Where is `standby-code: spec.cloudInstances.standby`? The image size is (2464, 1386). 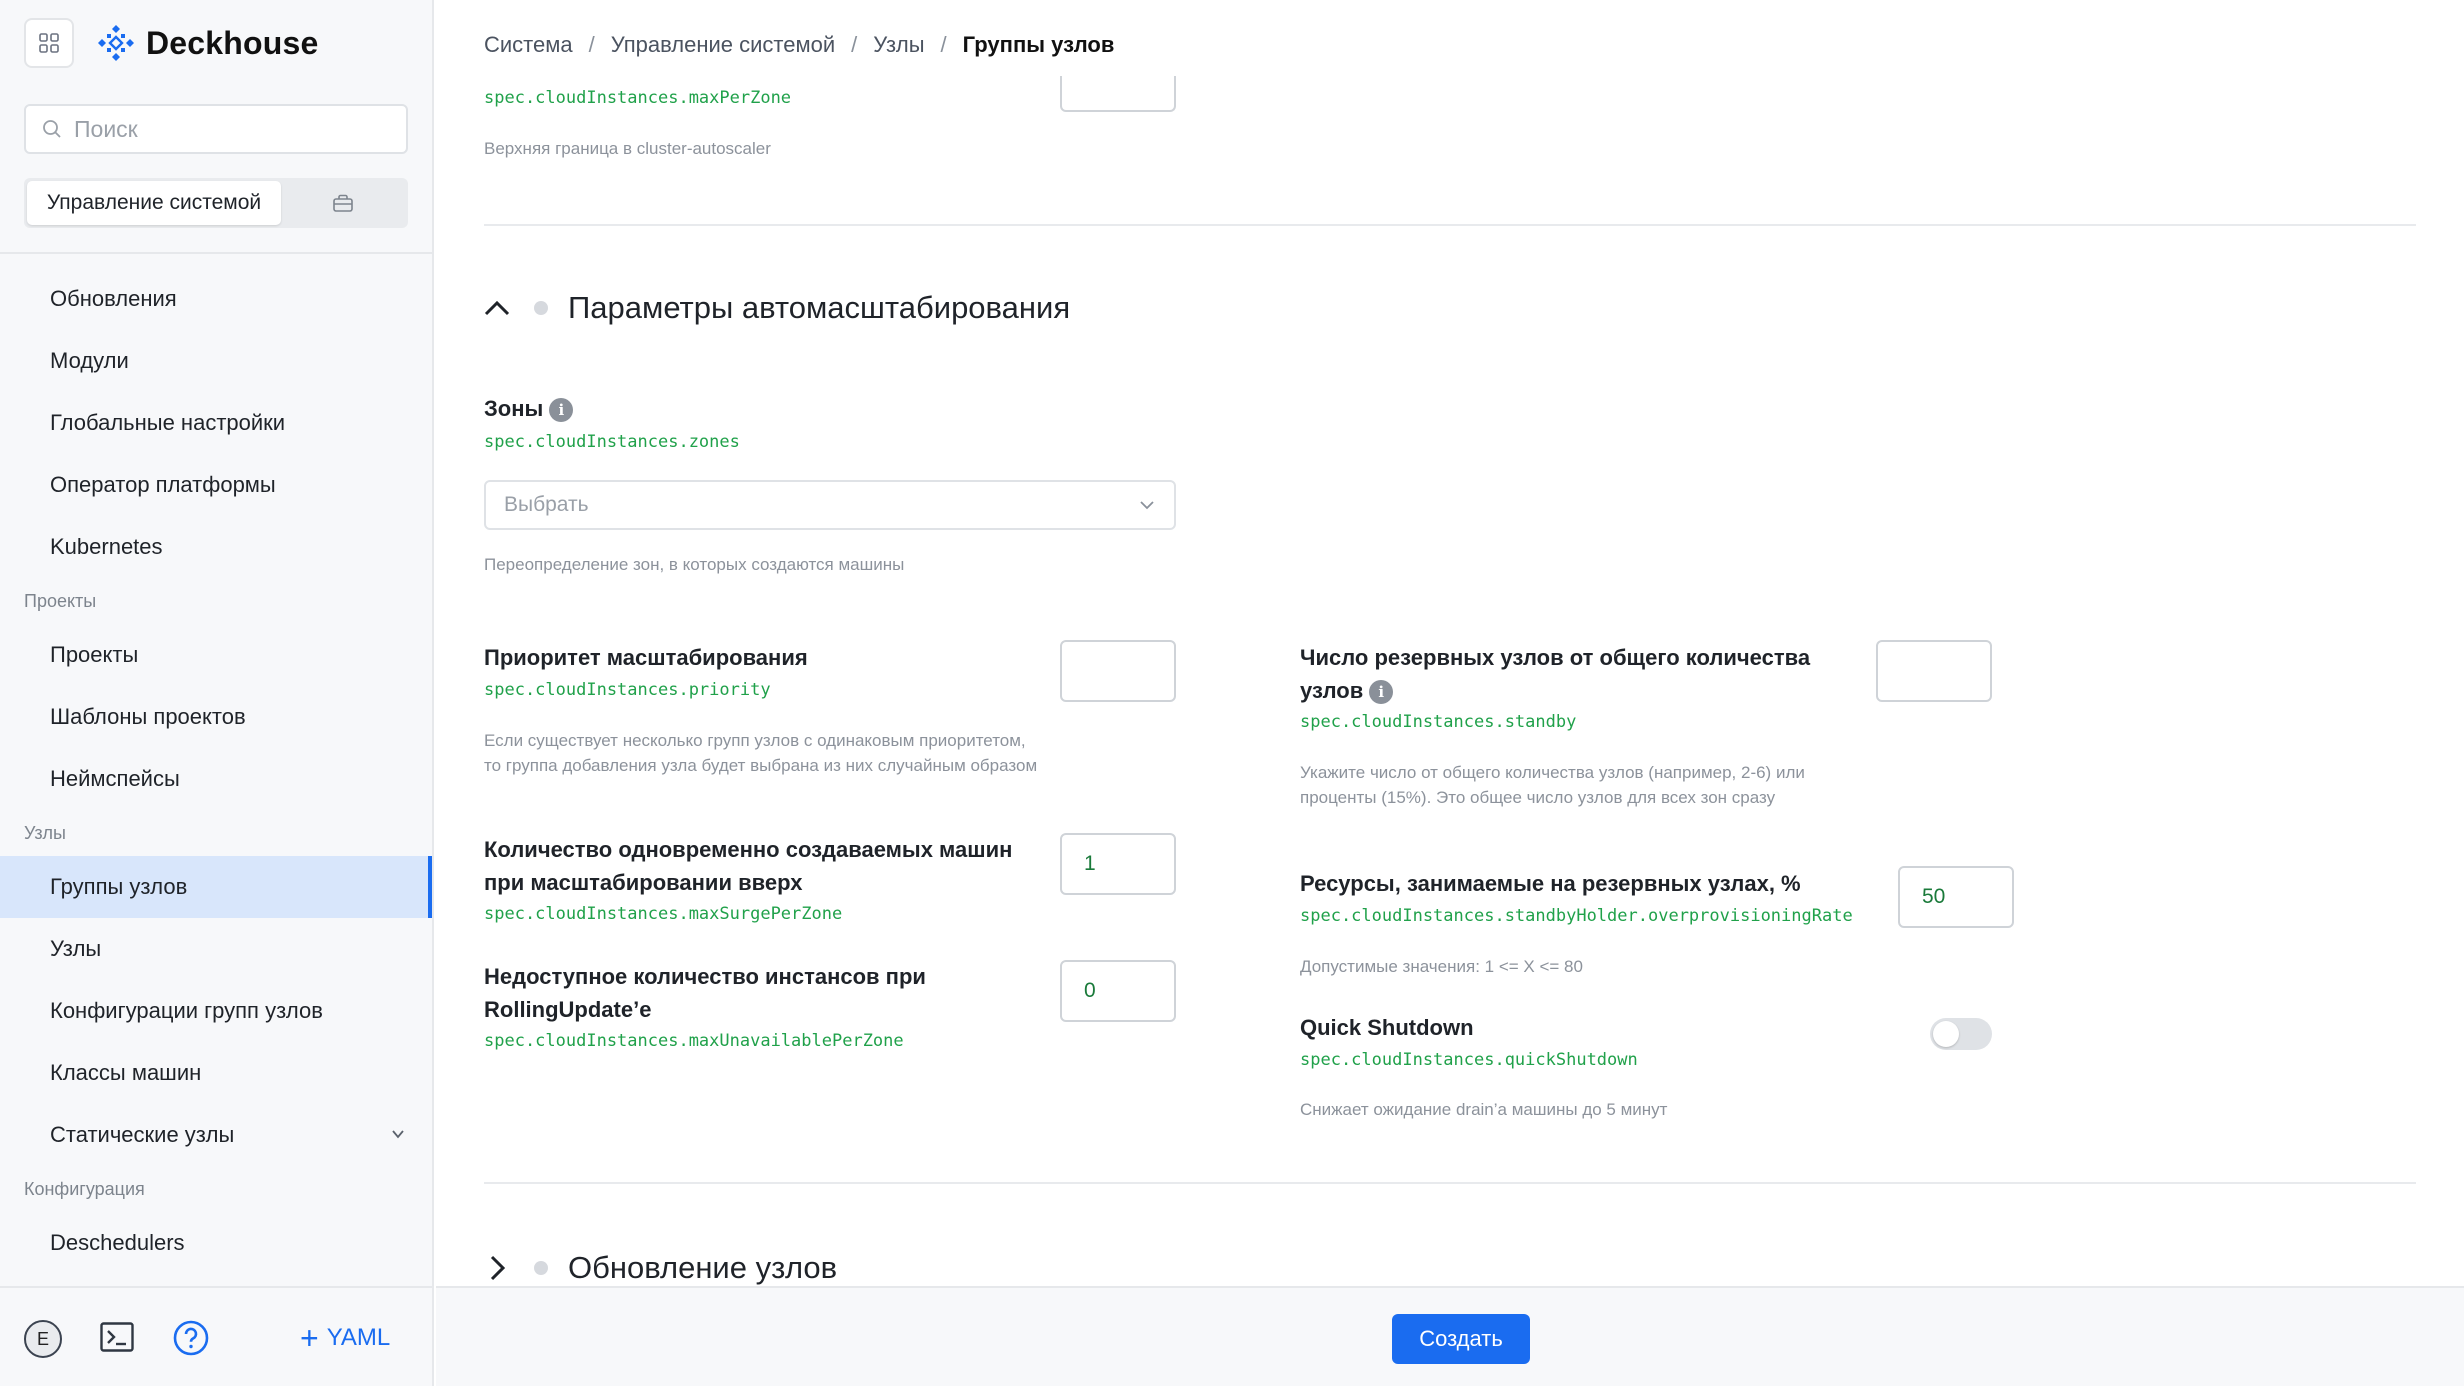
standby-code: spec.cloudInstances.standby is located at coordinates (1438, 722).